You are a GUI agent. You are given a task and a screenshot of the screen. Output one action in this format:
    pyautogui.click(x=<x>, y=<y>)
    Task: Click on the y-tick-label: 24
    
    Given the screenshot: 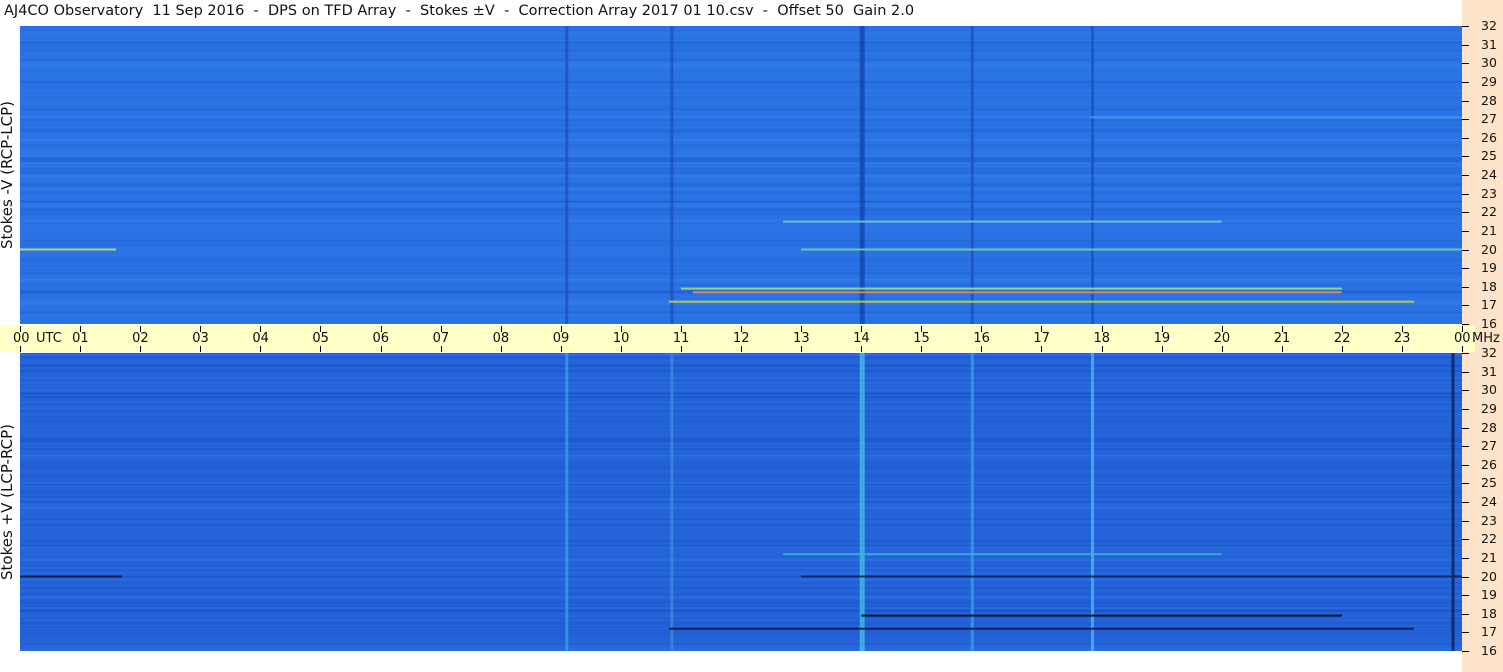 What is the action you would take?
    pyautogui.click(x=1489, y=501)
    